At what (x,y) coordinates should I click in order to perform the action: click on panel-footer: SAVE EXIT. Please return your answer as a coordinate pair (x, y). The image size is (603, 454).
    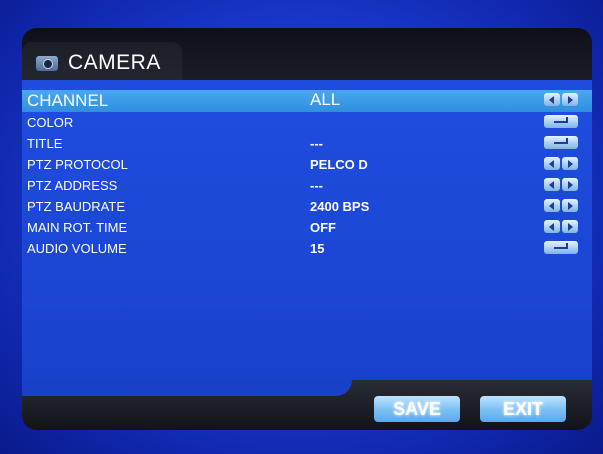
    Looking at the image, I should click on (307, 405).